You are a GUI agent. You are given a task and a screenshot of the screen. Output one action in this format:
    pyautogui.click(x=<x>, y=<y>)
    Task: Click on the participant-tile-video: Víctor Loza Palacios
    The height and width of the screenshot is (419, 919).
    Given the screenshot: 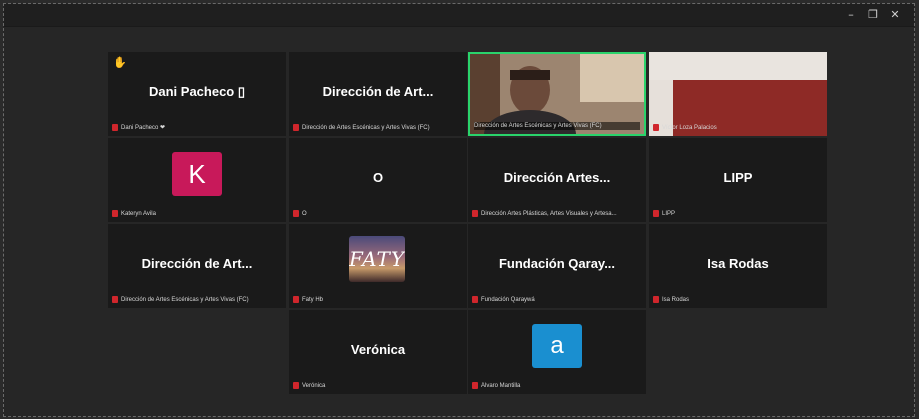 What is the action you would take?
    pyautogui.click(x=738, y=94)
    